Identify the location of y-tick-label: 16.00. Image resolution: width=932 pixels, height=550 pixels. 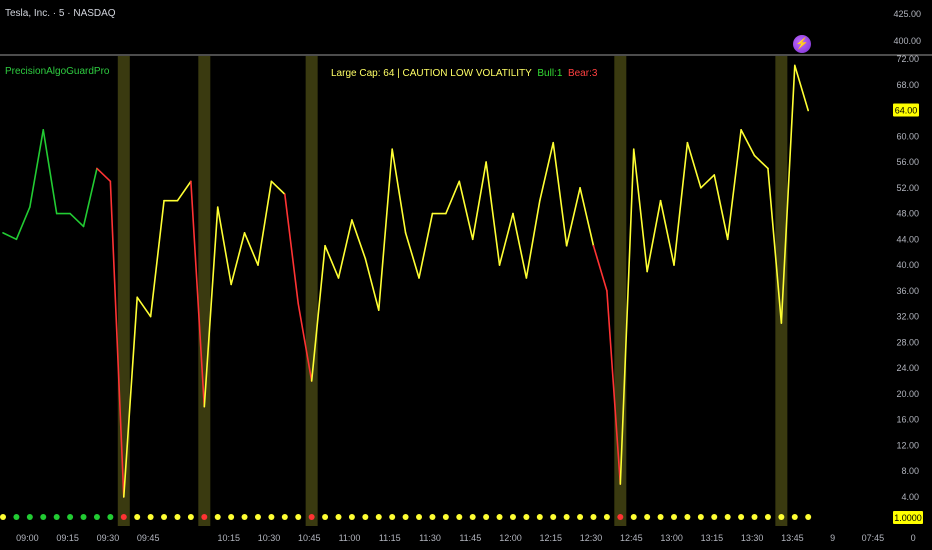
(907, 420).